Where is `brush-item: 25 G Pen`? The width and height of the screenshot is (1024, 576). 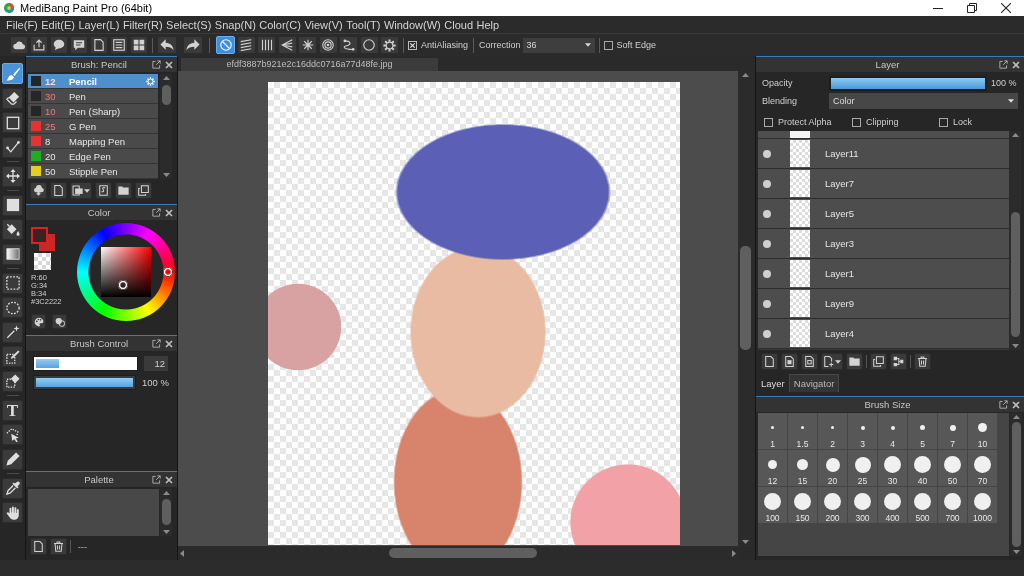 brush-item: 25 G Pen is located at coordinates (93, 126).